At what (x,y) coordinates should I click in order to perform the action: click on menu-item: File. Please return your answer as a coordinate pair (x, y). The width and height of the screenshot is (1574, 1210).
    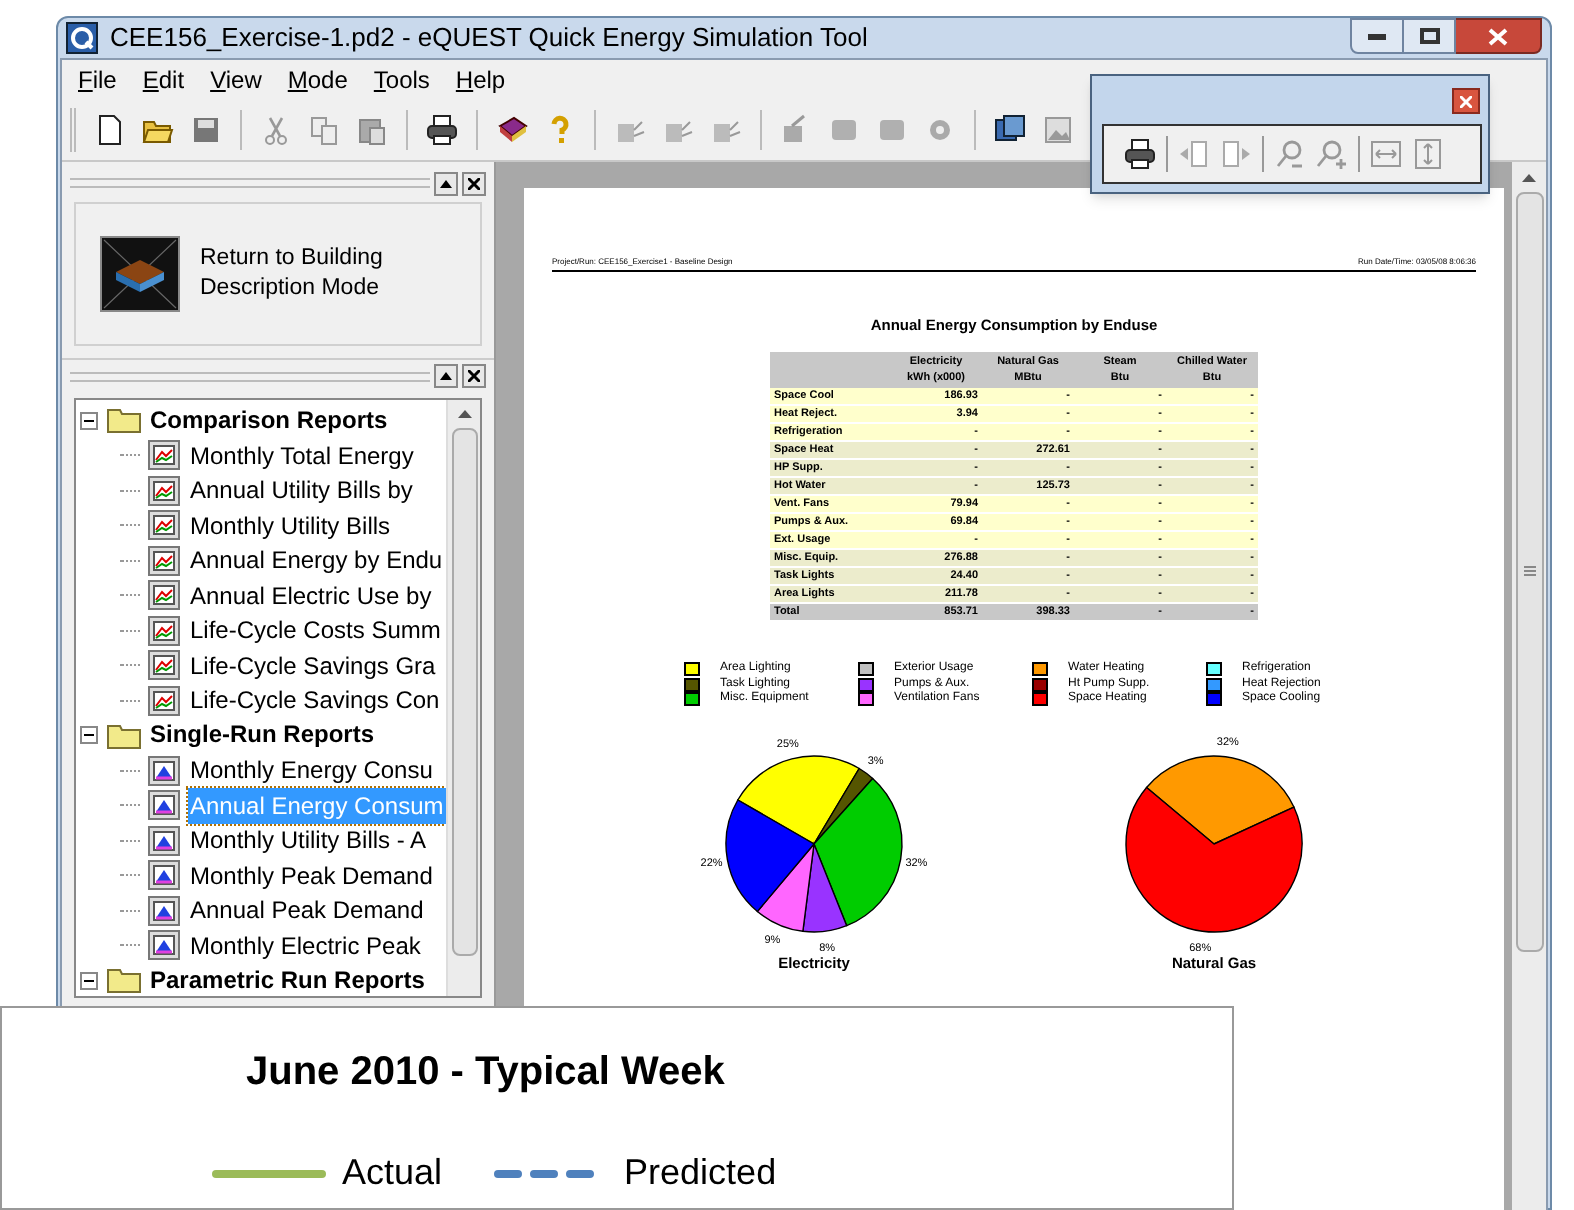
    Looking at the image, I should click on (97, 80).